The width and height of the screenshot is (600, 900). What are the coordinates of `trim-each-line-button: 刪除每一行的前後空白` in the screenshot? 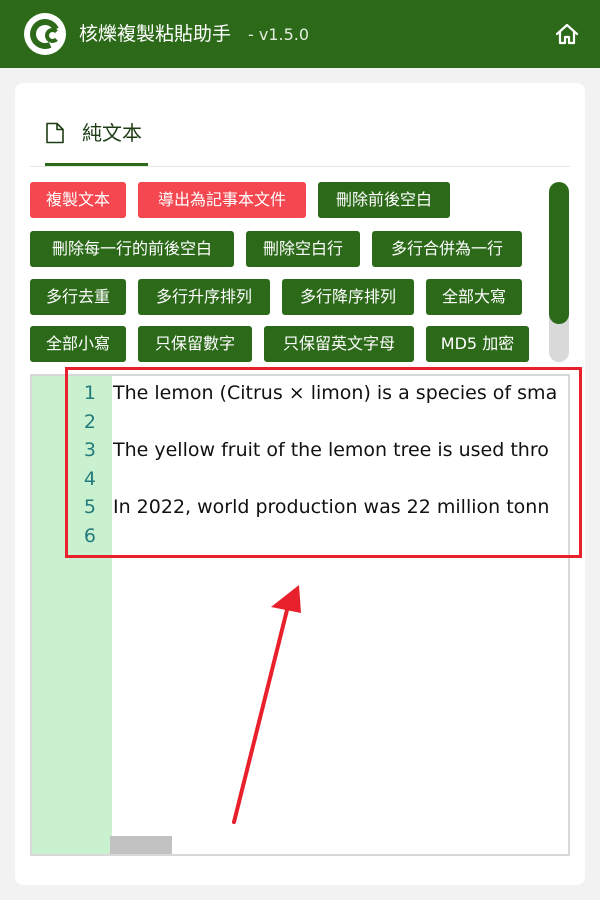 It's located at (132, 249).